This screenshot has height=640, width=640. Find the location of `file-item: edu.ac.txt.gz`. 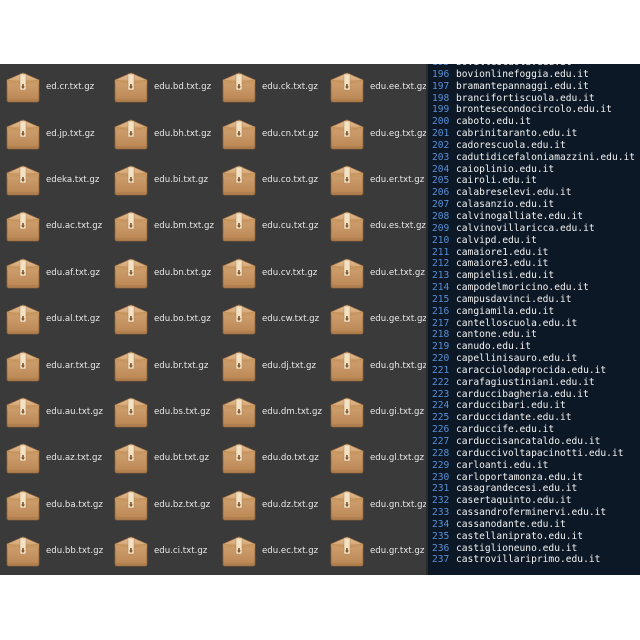

file-item: edu.ac.txt.gz is located at coordinates (54, 226).